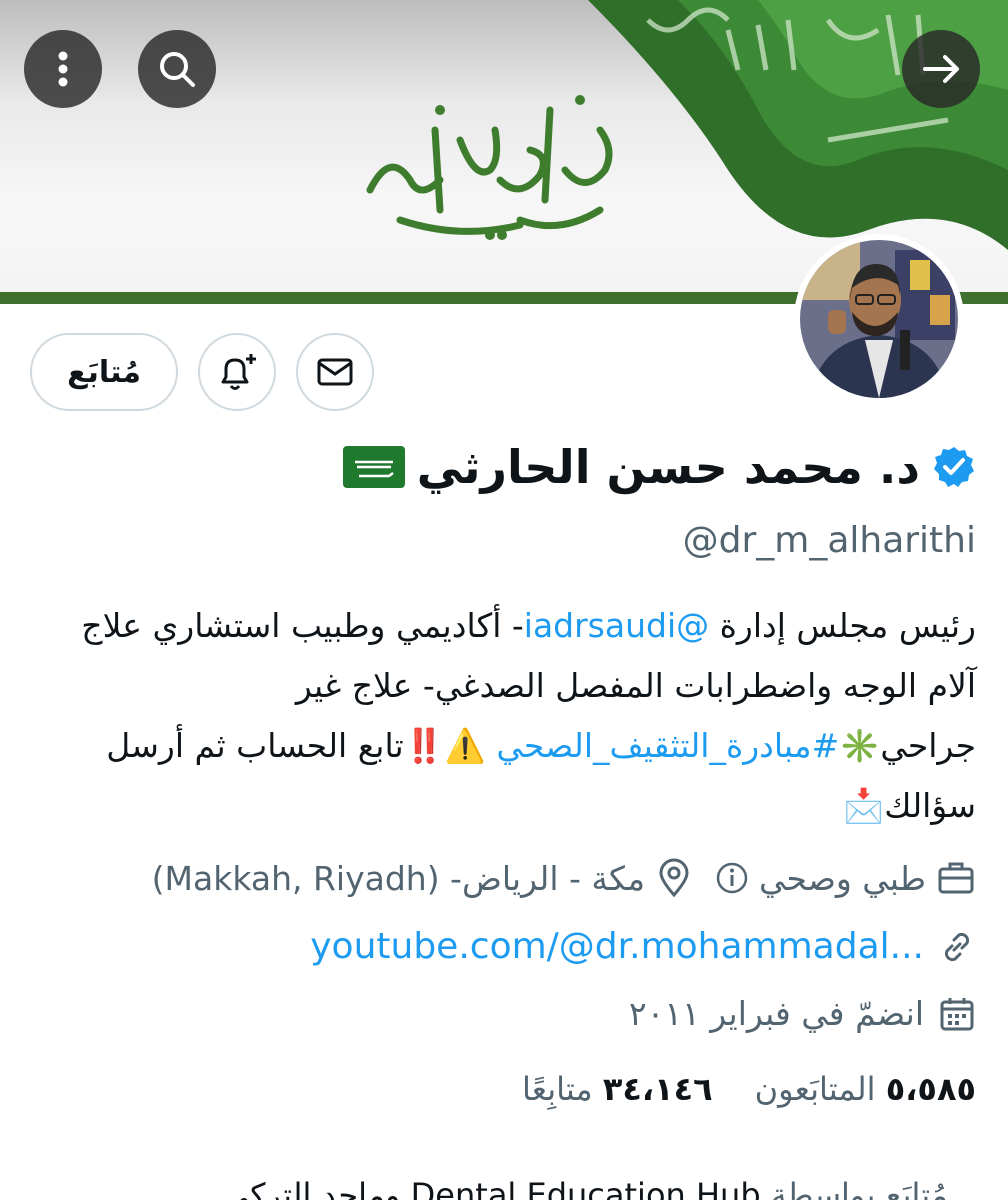  What do you see at coordinates (957, 946) in the screenshot?
I see `link-icon` at bounding box center [957, 946].